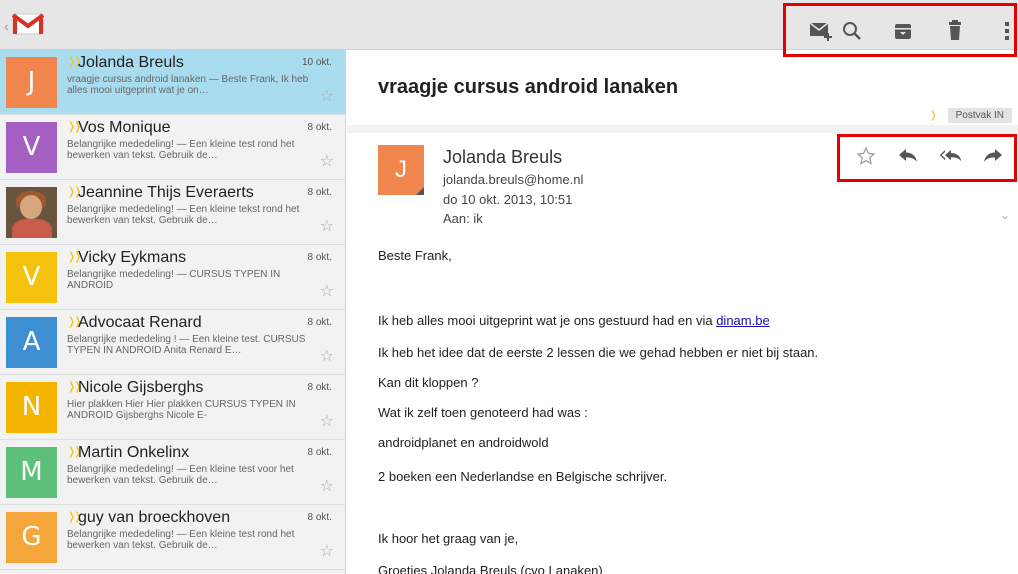 The image size is (1018, 574). What do you see at coordinates (316, 62) in the screenshot?
I see `conversation-date: 10 okt.` at bounding box center [316, 62].